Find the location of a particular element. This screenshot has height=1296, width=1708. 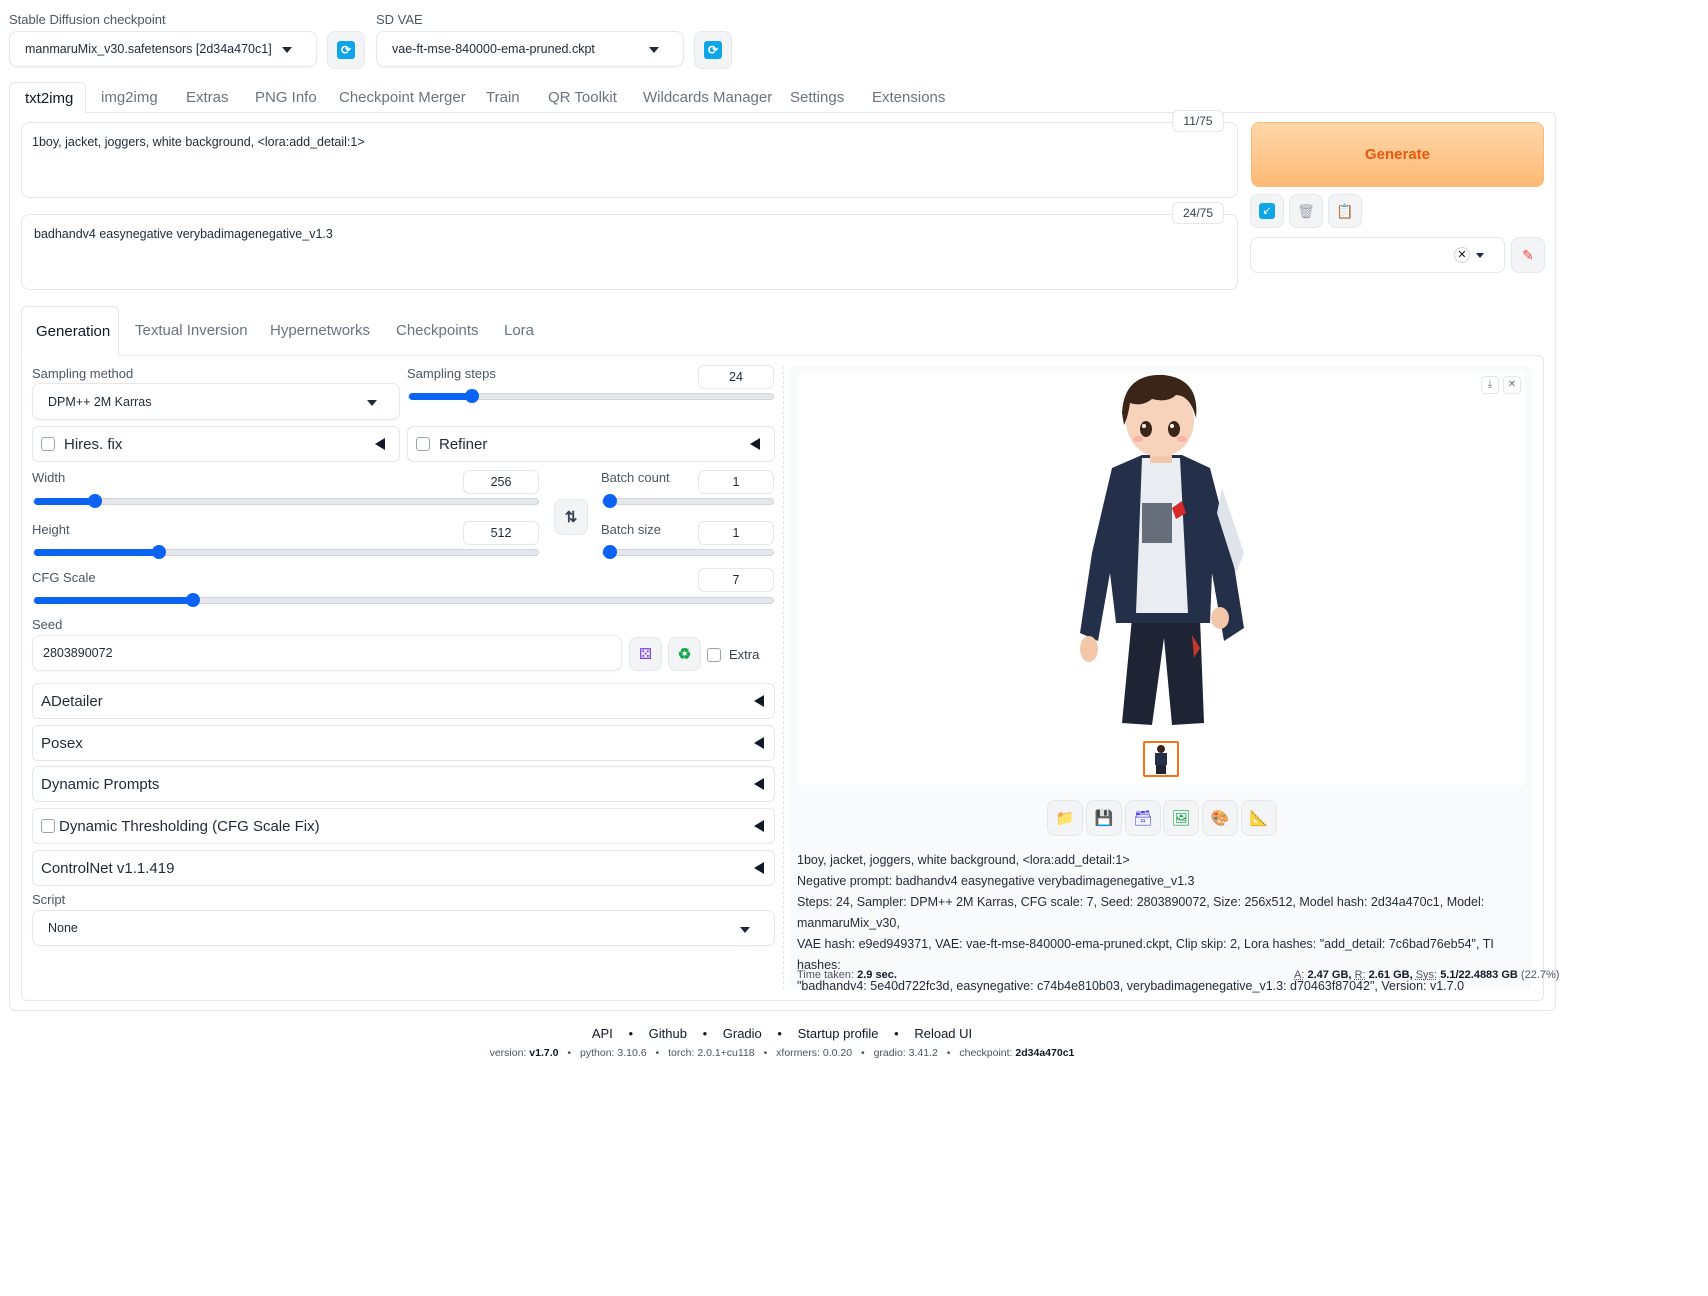

vae-dropdown: vae-ft-mse-840000-ema-pruned.ckpt is located at coordinates (530, 49).